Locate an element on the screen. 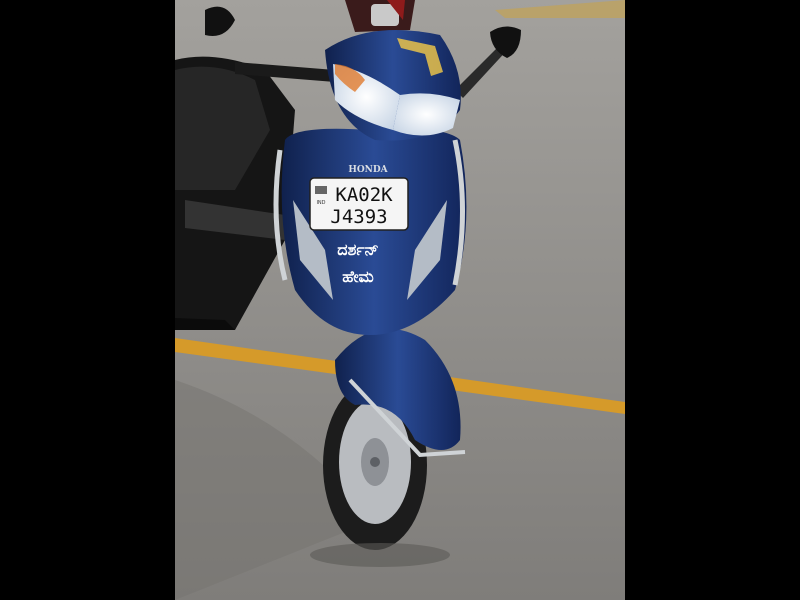 The image size is (800, 600). sticker-line-1: ದರ್ಶನ್ is located at coordinates (357, 249).